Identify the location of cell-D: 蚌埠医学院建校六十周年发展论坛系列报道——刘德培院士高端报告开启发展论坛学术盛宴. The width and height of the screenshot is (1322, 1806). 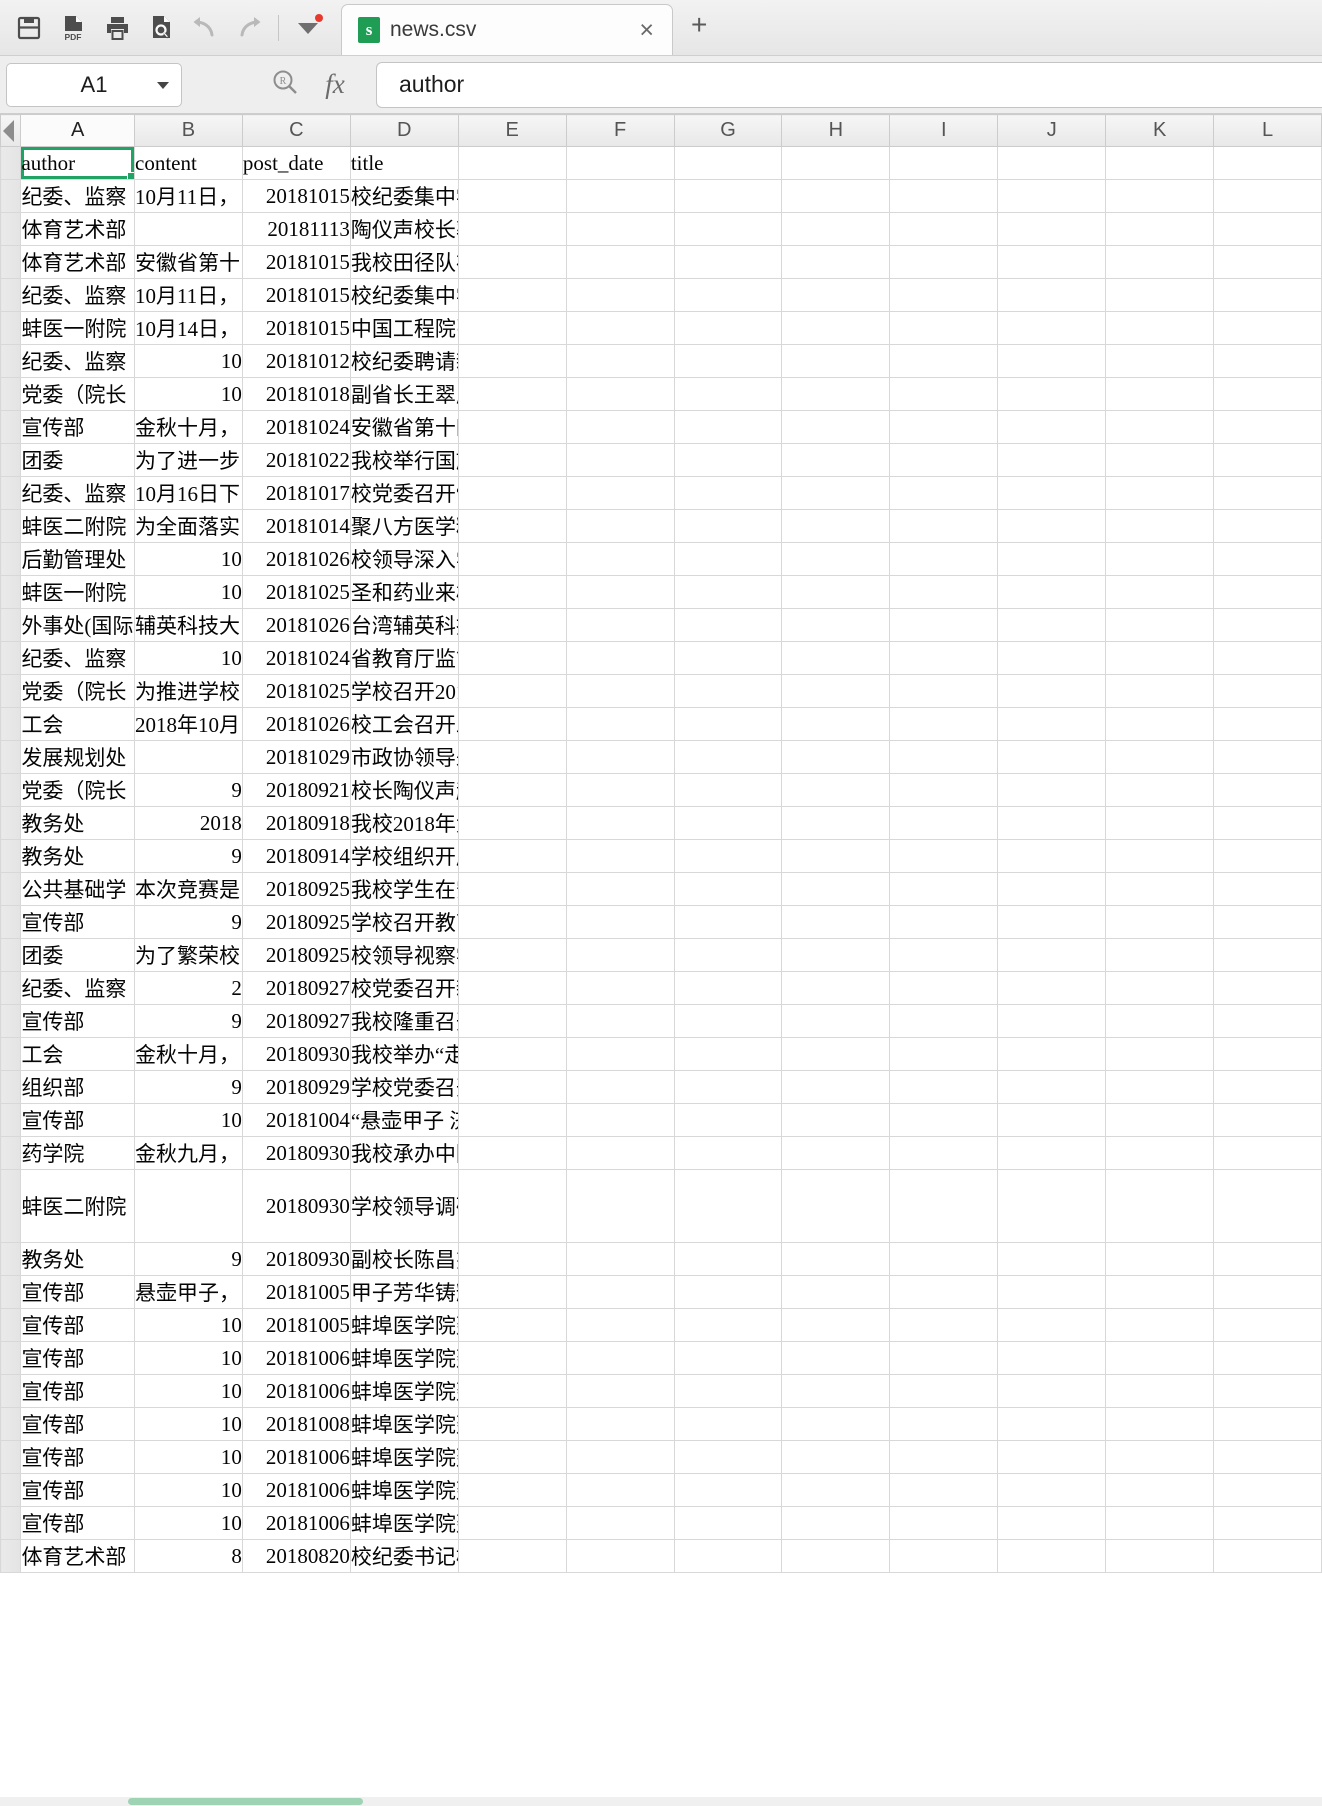
(404, 1325).